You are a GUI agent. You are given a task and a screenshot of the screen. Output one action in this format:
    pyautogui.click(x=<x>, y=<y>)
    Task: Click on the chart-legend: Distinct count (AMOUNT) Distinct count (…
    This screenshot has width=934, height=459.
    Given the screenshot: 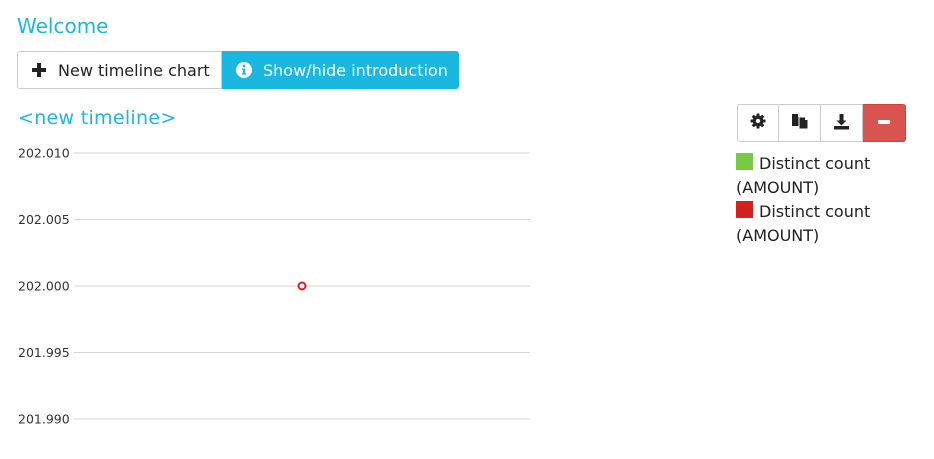 What is the action you would take?
    pyautogui.click(x=826, y=200)
    